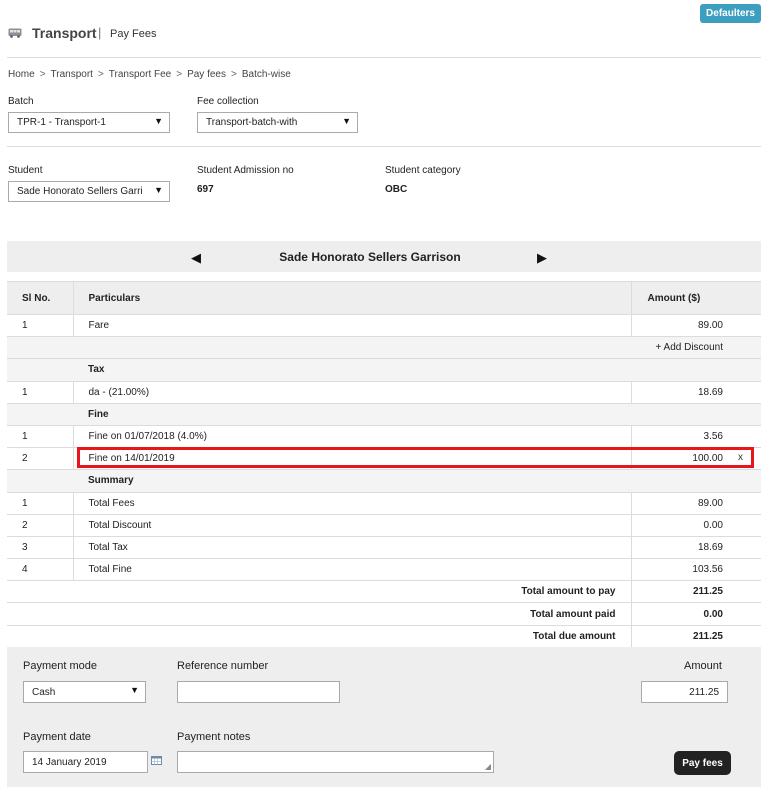 This screenshot has height=787, width=768. Describe the element at coordinates (352, 392) in the screenshot. I see `row-particular: da - (21.00%)` at that location.